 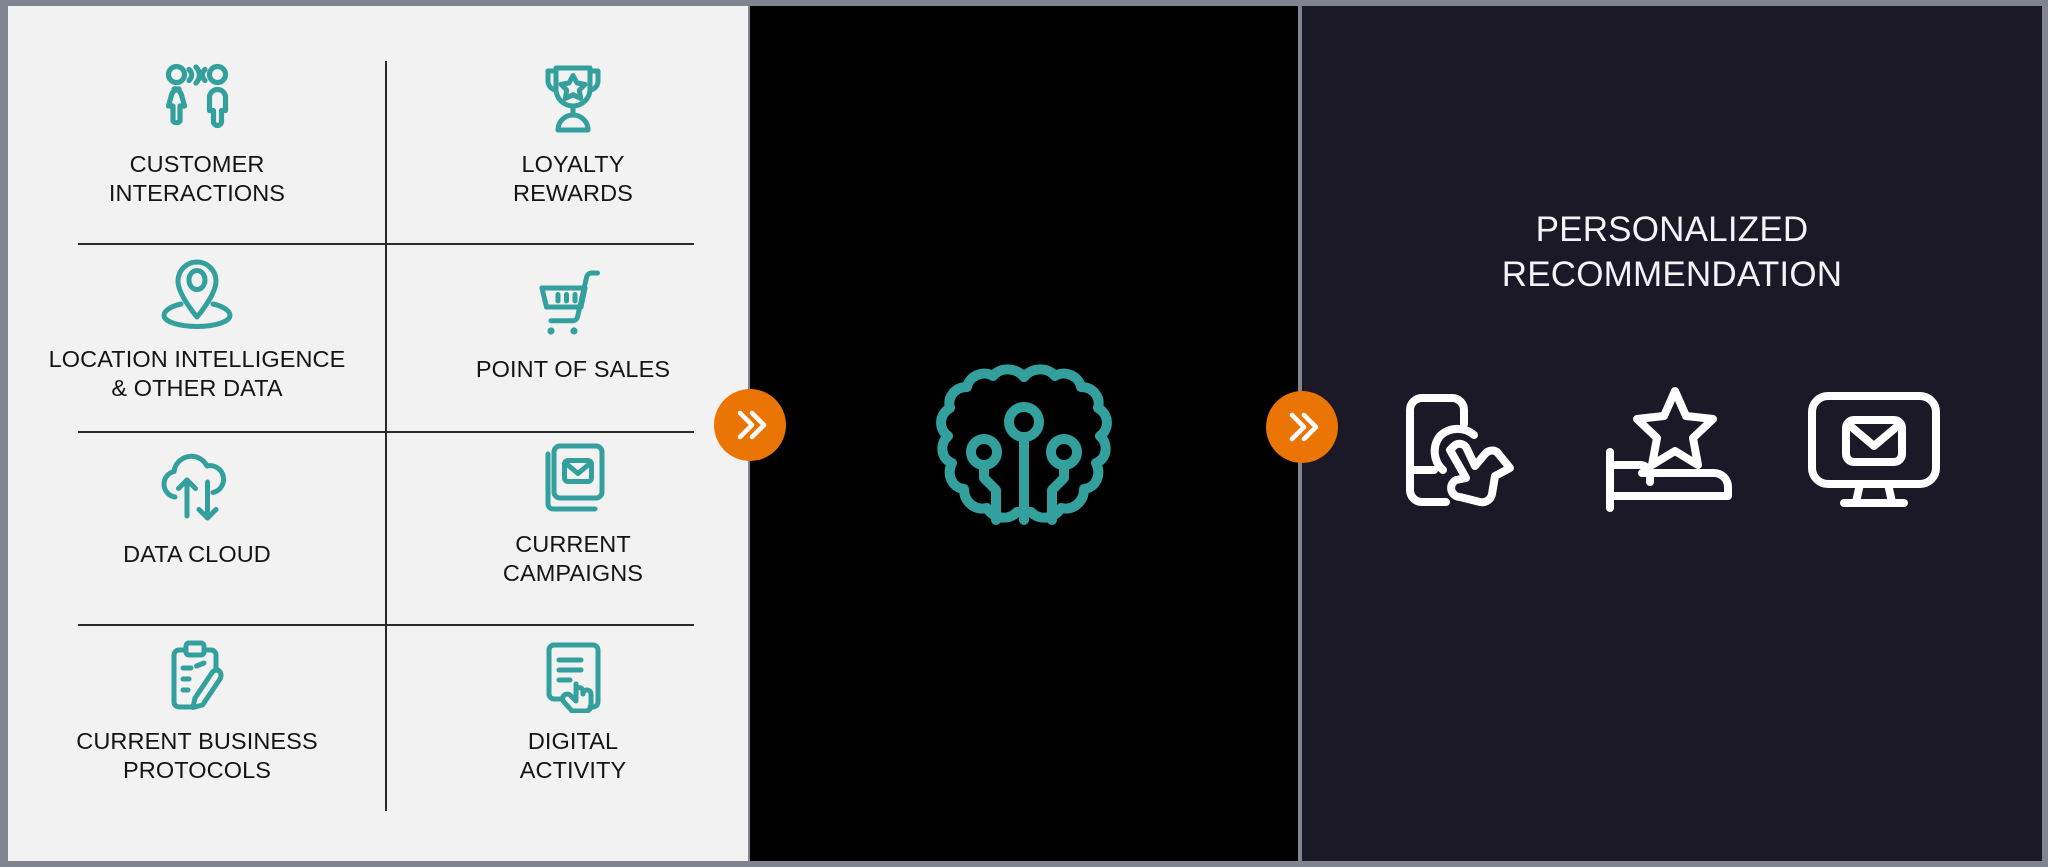 I want to click on grid-cell-current-business-protocols: CURRENT BUSINESS PROTOCOLS, so click(x=197, y=721).